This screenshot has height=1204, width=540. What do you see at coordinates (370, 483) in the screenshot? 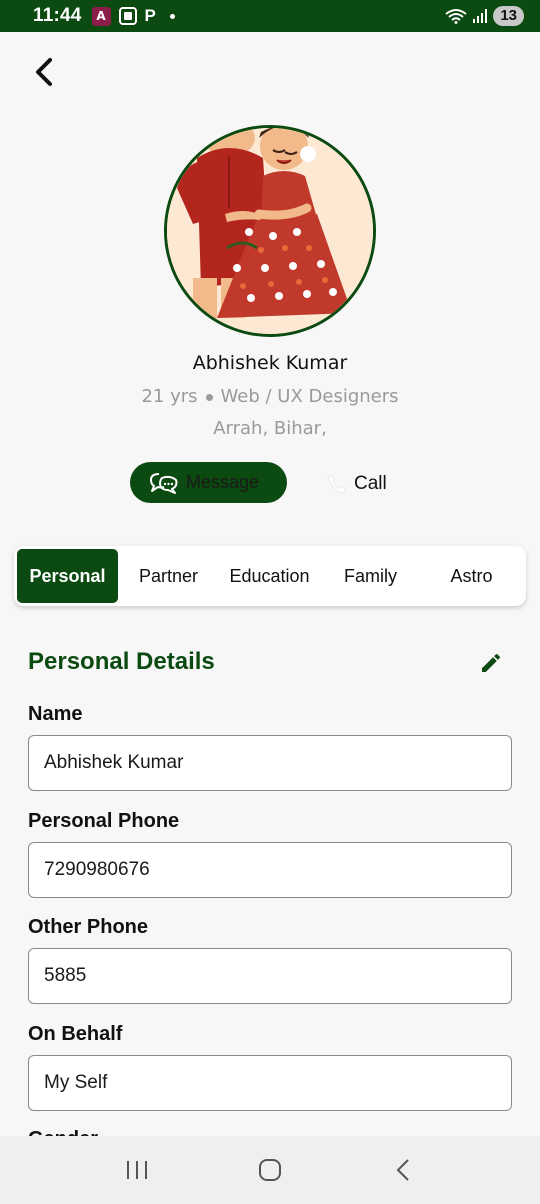
I see `call-button-label: Call` at bounding box center [370, 483].